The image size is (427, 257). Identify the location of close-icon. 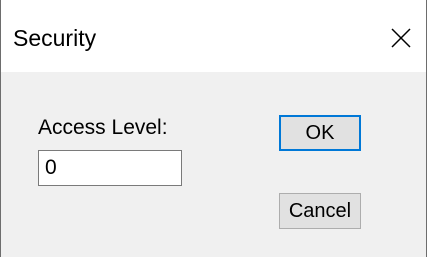
(401, 38).